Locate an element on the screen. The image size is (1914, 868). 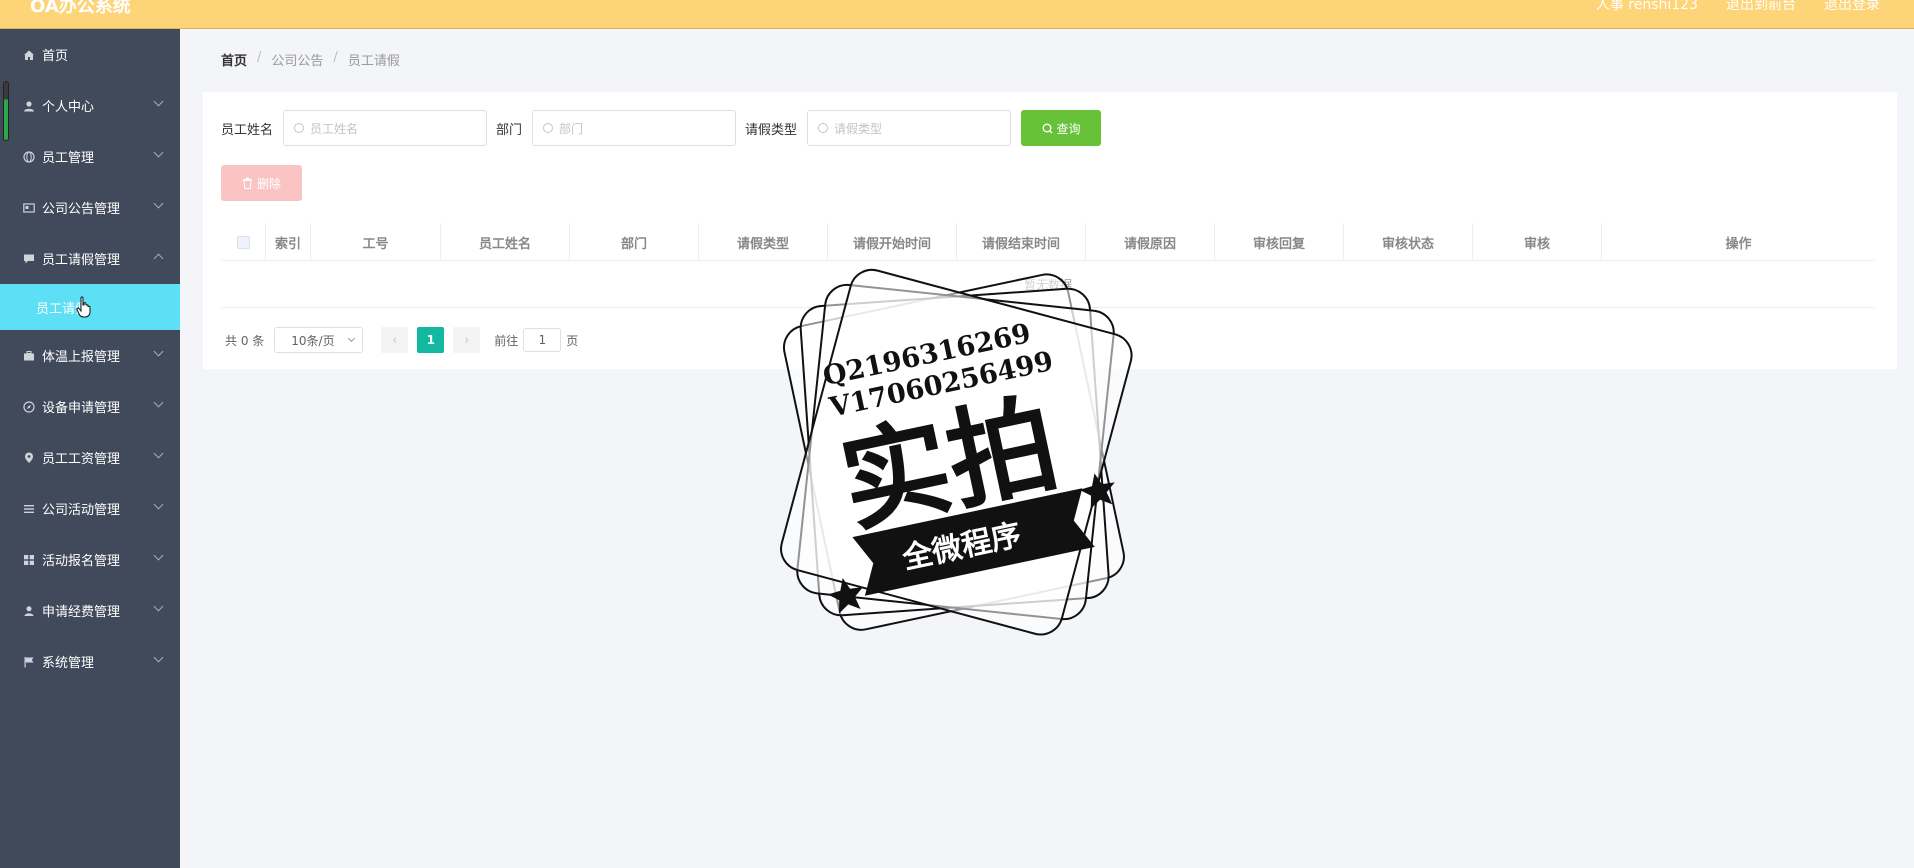
page-size-value: 10条/页 is located at coordinates (313, 340).